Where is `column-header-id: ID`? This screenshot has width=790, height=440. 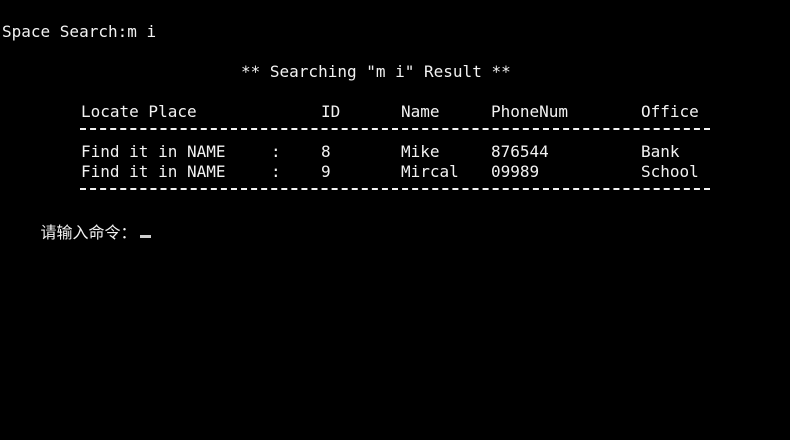 column-header-id: ID is located at coordinates (331, 111).